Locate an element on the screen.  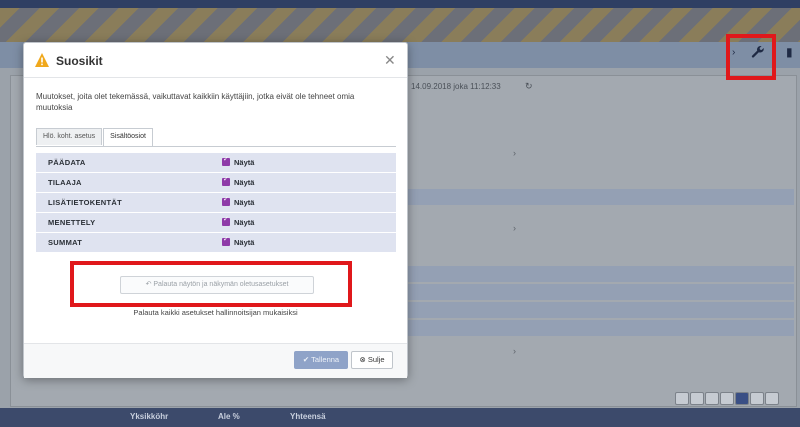
last-modified-text: 14.09.2018 joka 11:12:33 is located at coordinates (456, 86).